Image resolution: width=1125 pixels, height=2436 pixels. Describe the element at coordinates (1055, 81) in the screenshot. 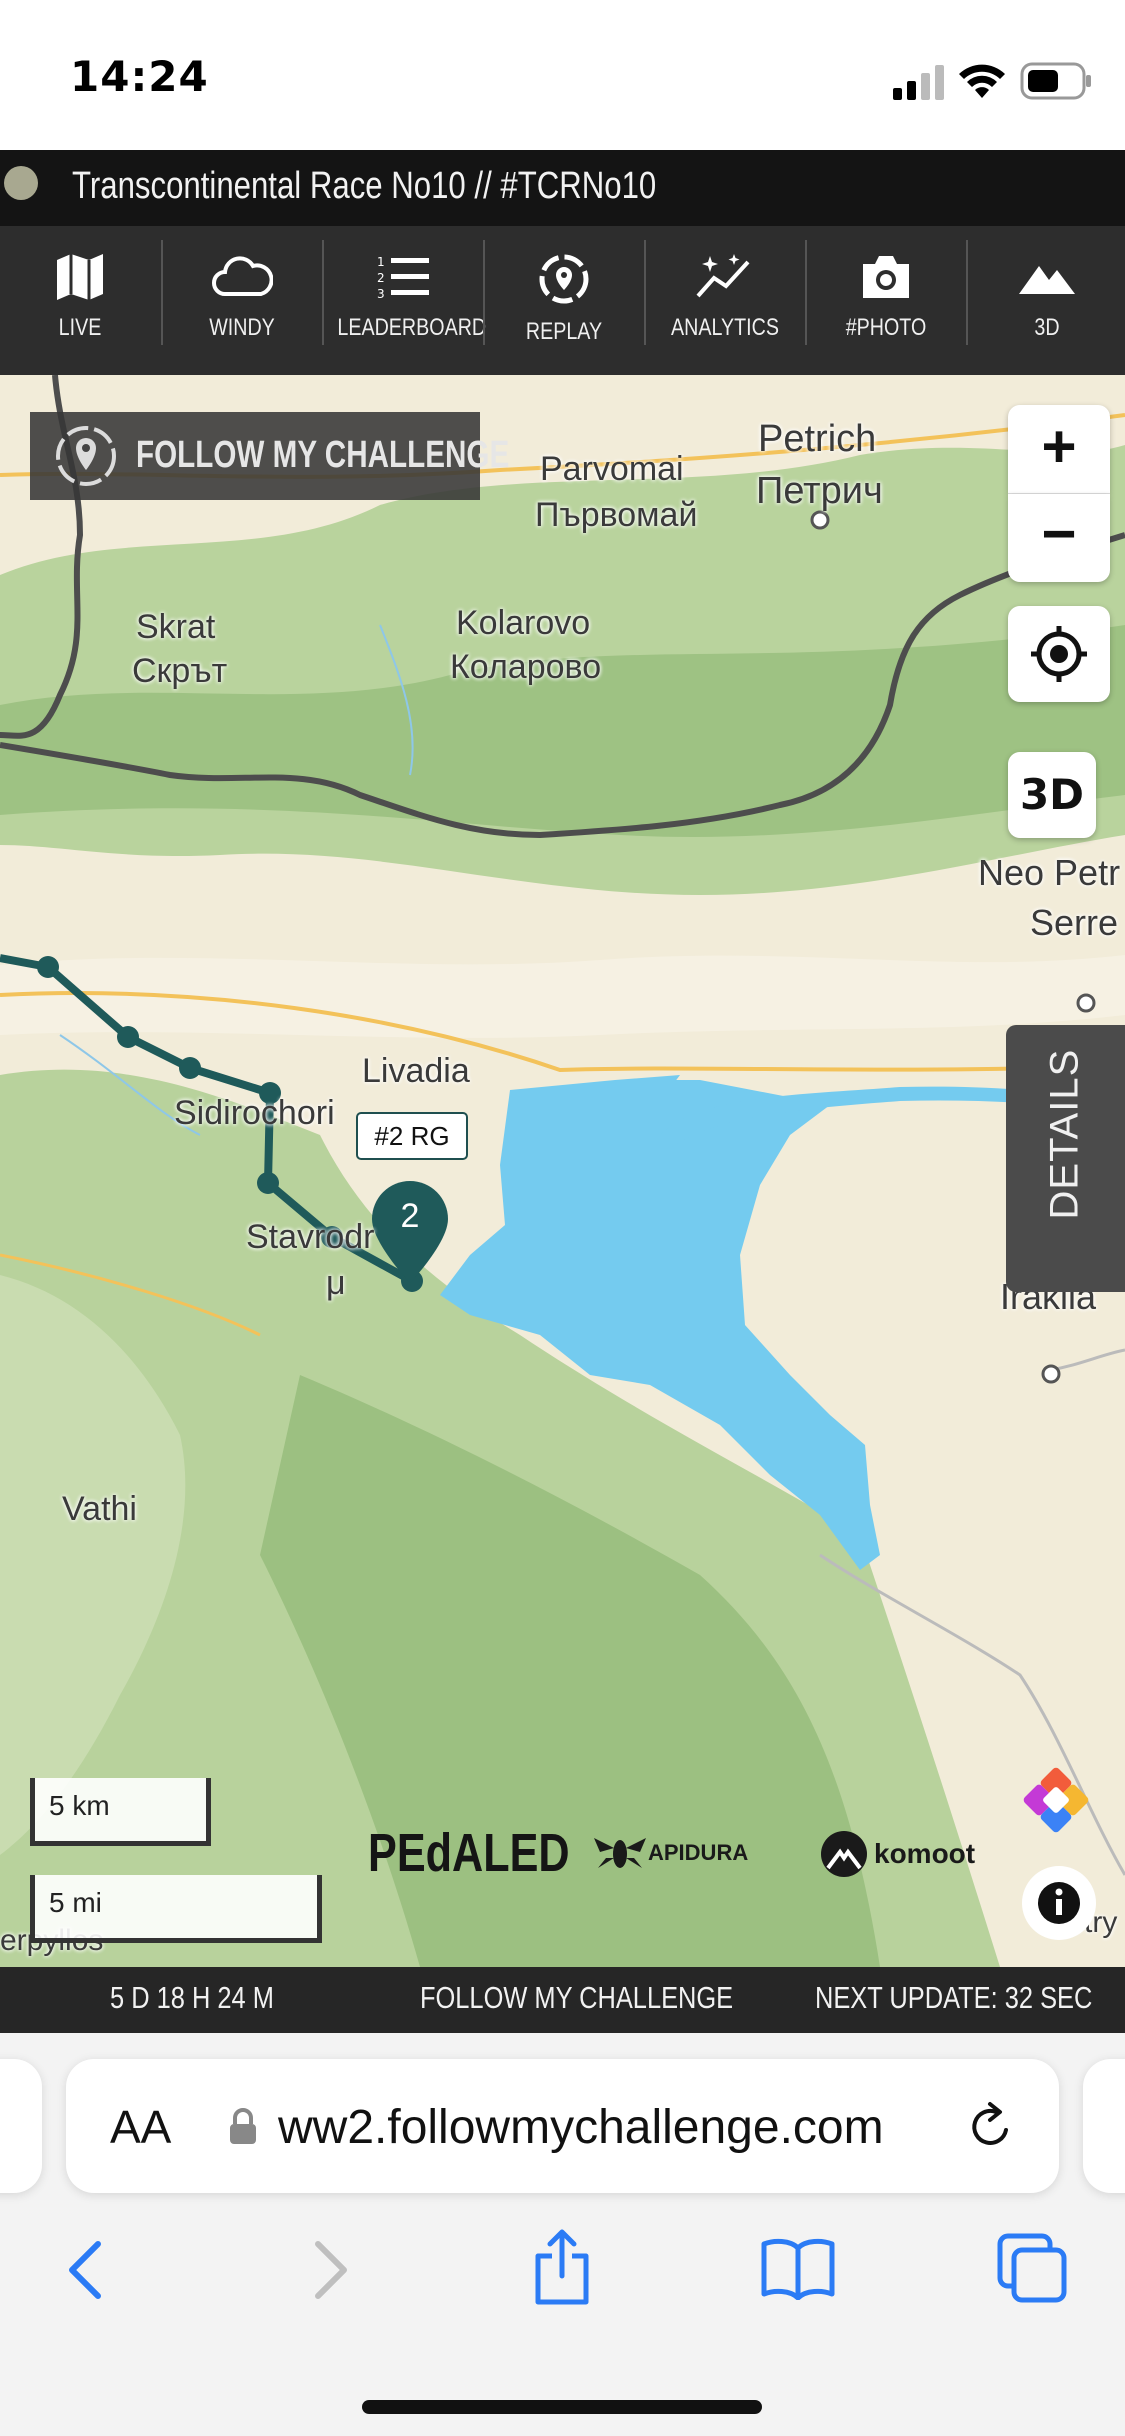

I see `battery-icon` at that location.